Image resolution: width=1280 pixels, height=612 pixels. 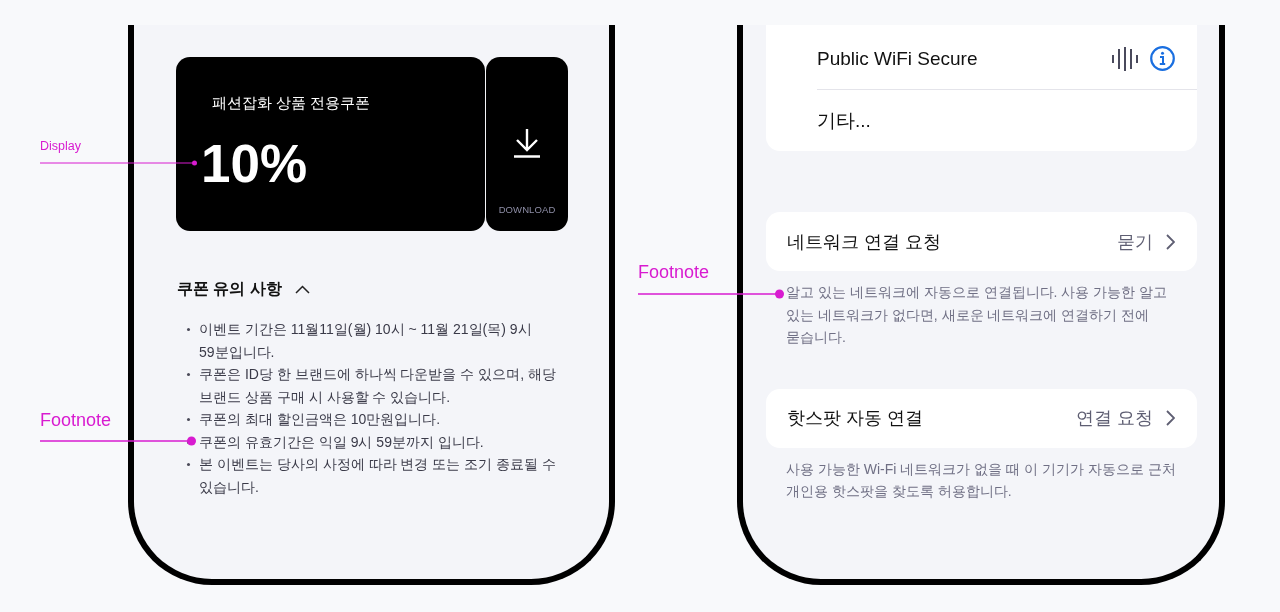 I want to click on download-button: DOWNLOAD, so click(x=527, y=144).